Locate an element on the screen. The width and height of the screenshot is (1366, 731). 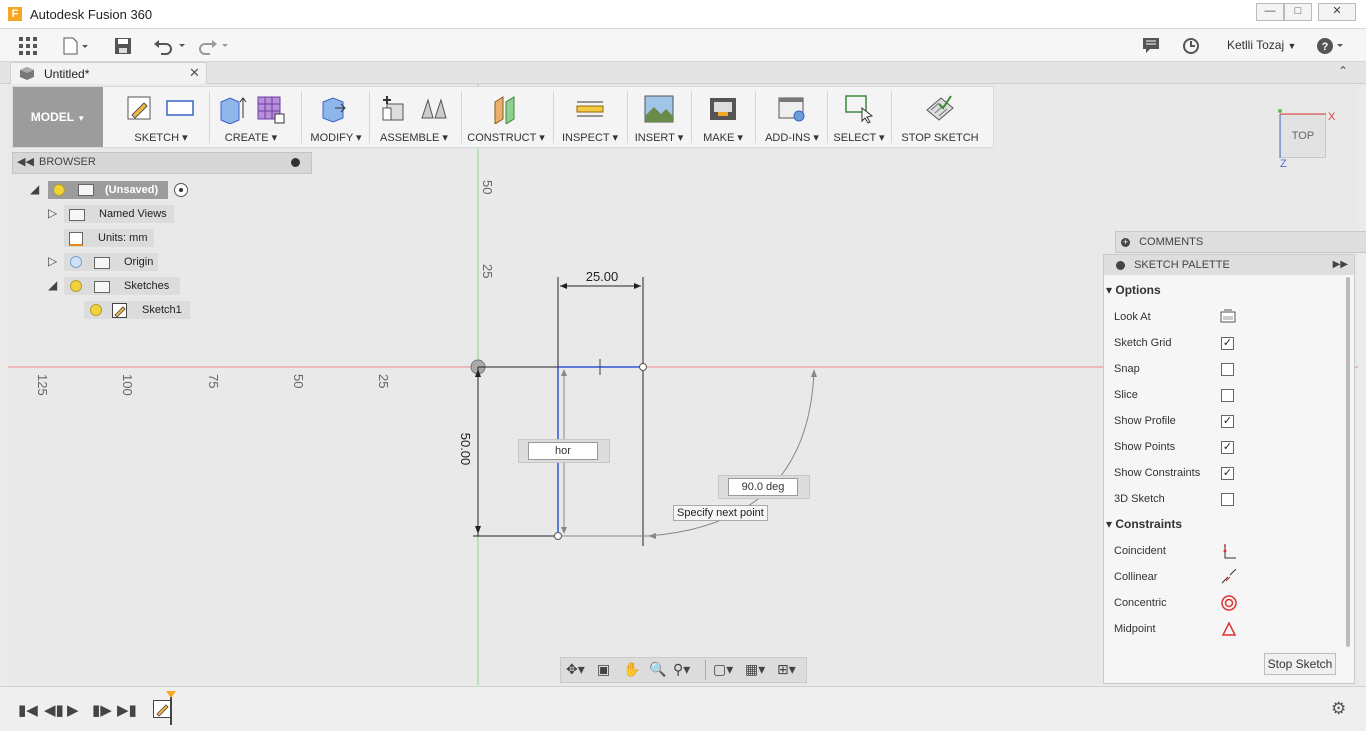
assemble-group: ASSEMBLE ▾ is located at coordinates (414, 117).